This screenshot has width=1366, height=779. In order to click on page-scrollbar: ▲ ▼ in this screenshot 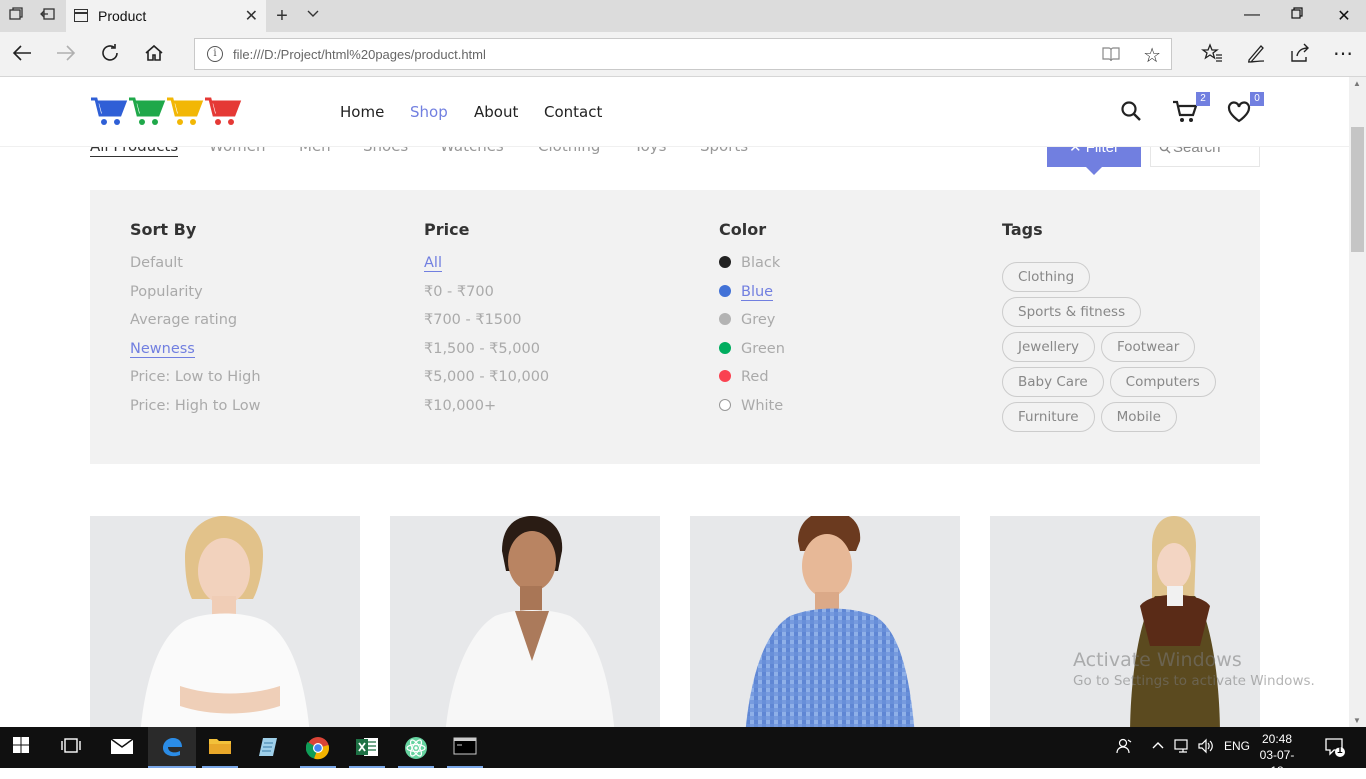, I will do `click(1357, 402)`.